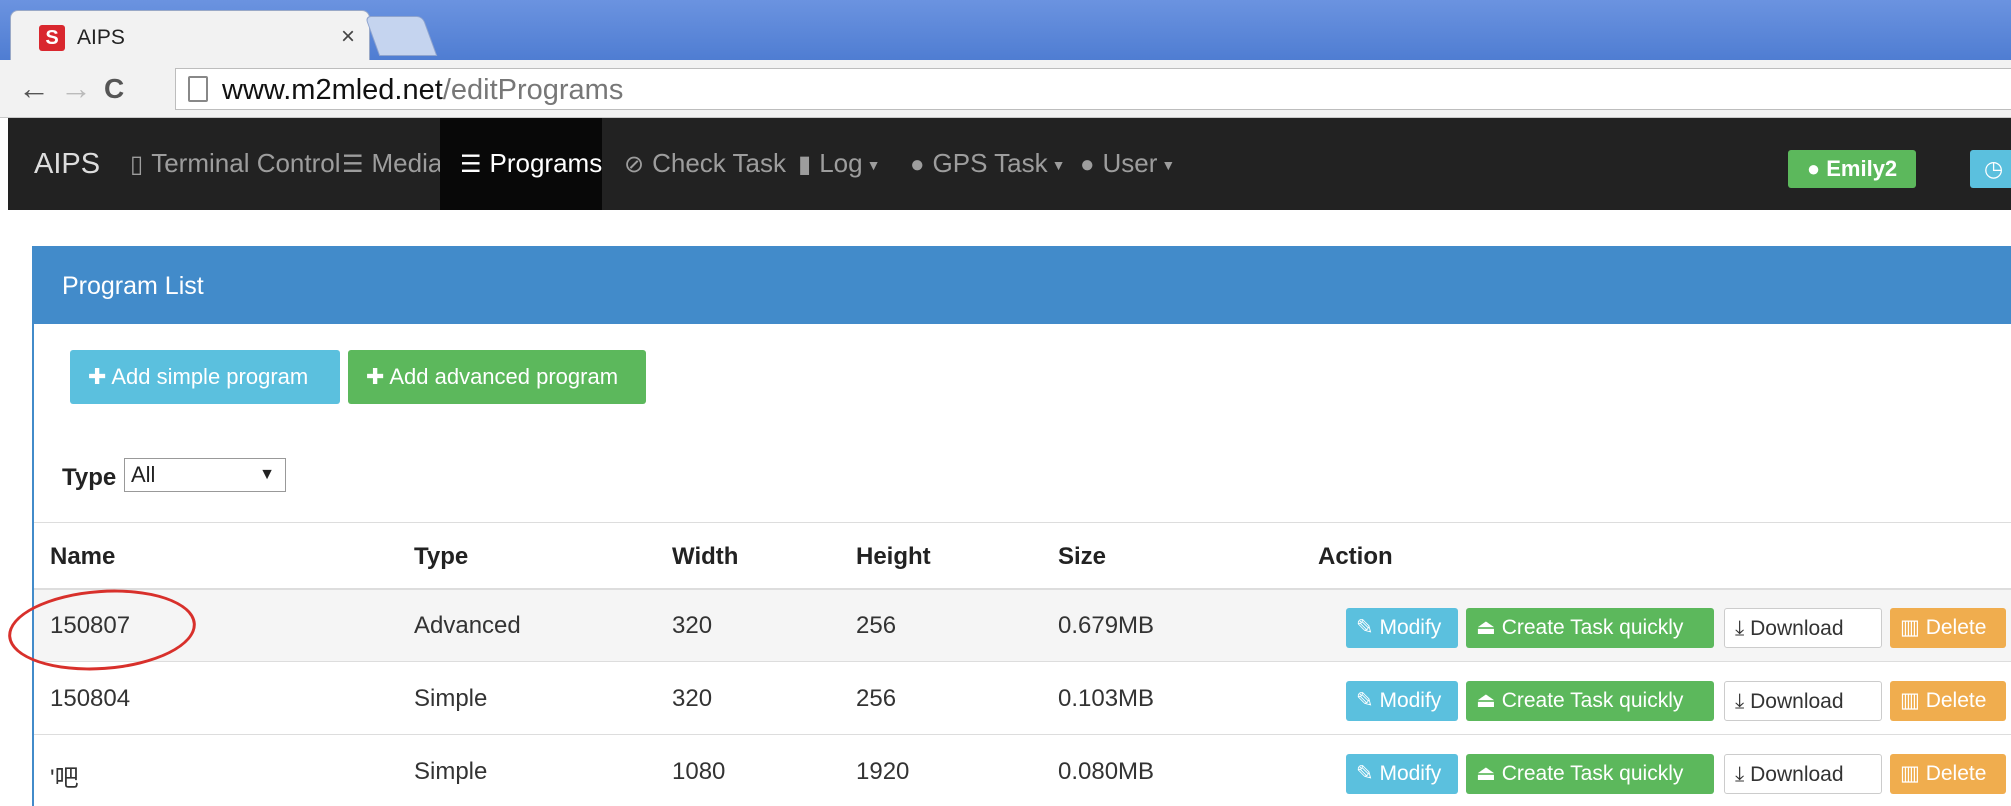  What do you see at coordinates (701, 164) in the screenshot?
I see `nav-check-task: ⊘ Check Task` at bounding box center [701, 164].